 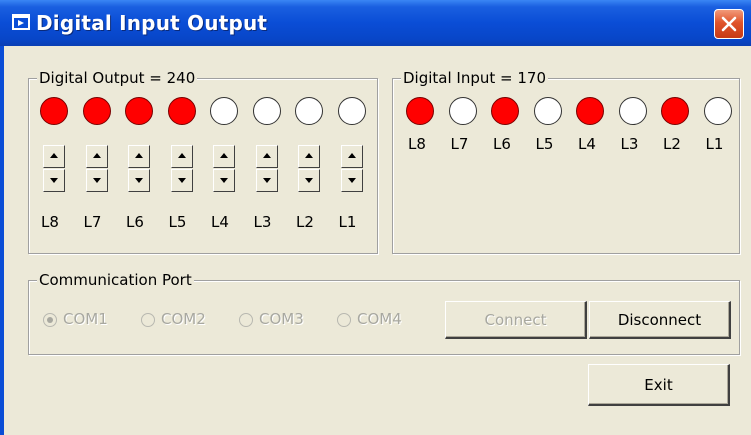 What do you see at coordinates (152, 23) in the screenshot?
I see `window-title: Digital Input Output` at bounding box center [152, 23].